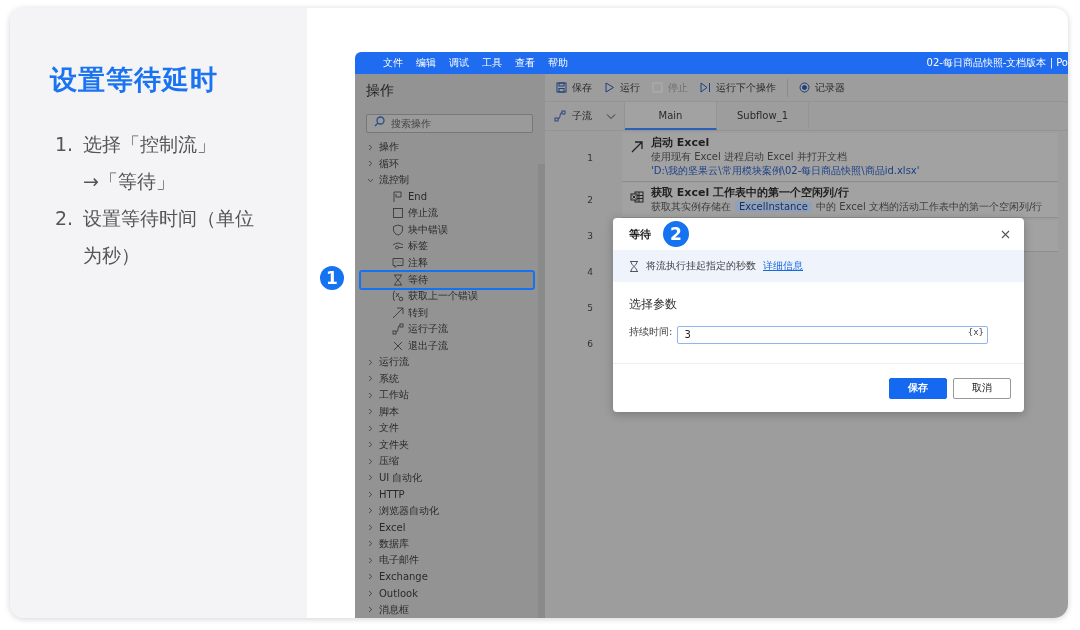  Describe the element at coordinates (446, 163) in the screenshot. I see `tree-group: 循环` at that location.